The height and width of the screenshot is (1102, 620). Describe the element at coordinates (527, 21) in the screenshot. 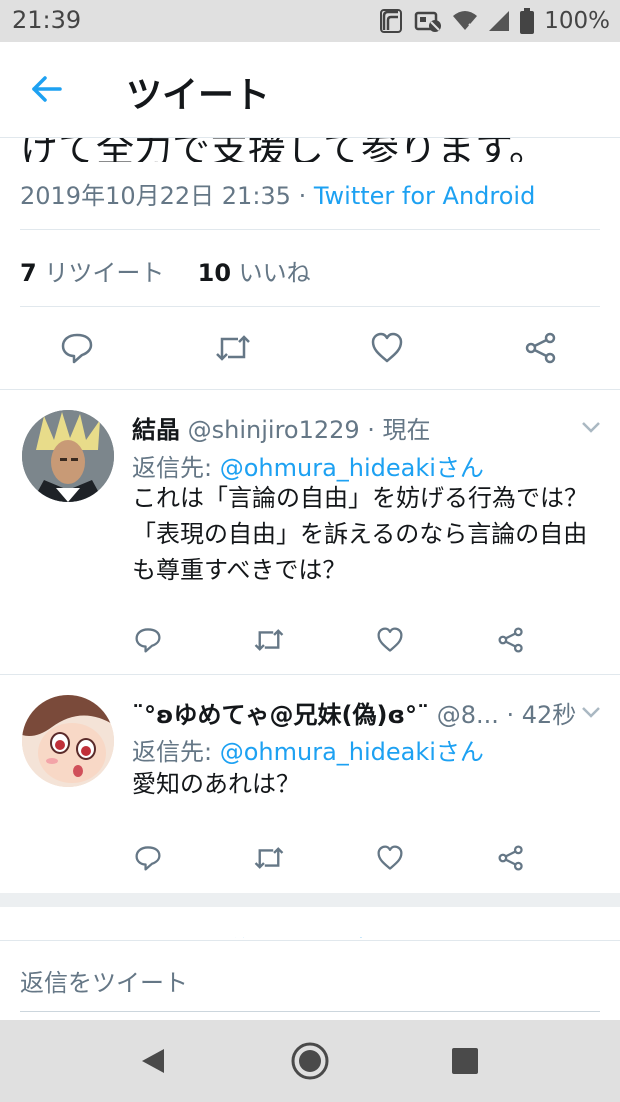

I see `battery-icon` at that location.